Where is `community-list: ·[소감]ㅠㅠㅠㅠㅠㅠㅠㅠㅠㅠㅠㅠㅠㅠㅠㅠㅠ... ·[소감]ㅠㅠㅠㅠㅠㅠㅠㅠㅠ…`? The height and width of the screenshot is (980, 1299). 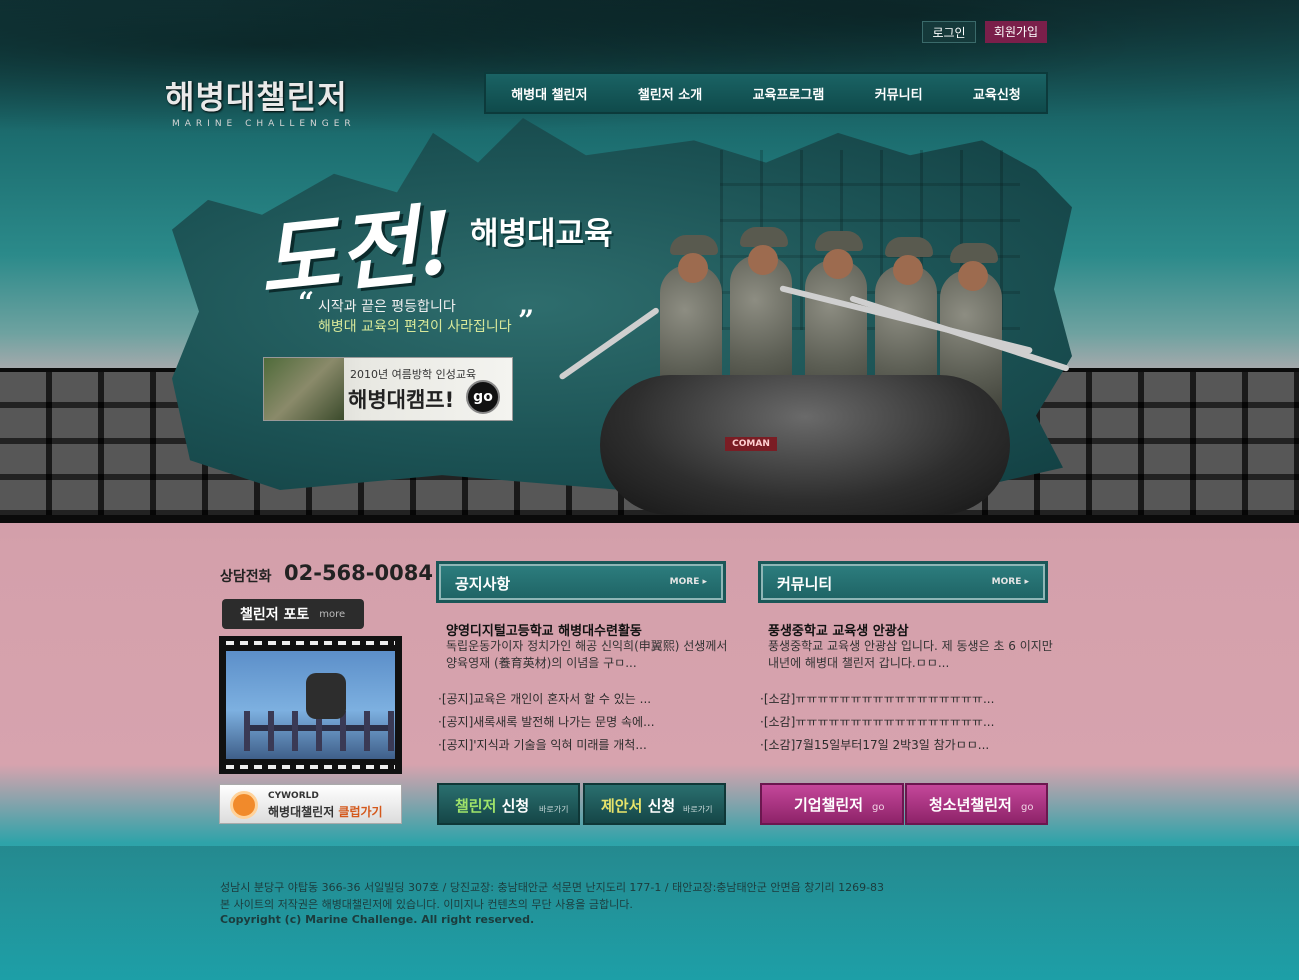
community-list: ·[소감]ㅠㅠㅠㅠㅠㅠㅠㅠㅠㅠㅠㅠㅠㅠㅠㅠㅠ... ·[소감]ㅠㅠㅠㅠㅠㅠㅠㅠㅠ… is located at coordinates (877, 724).